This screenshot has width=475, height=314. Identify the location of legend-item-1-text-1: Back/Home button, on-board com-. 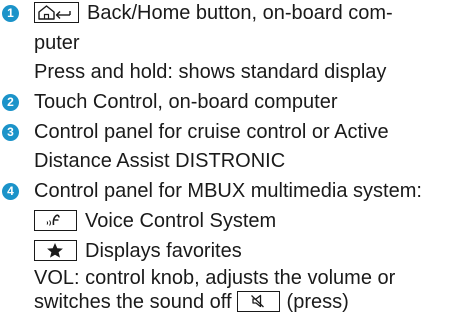
(240, 13).